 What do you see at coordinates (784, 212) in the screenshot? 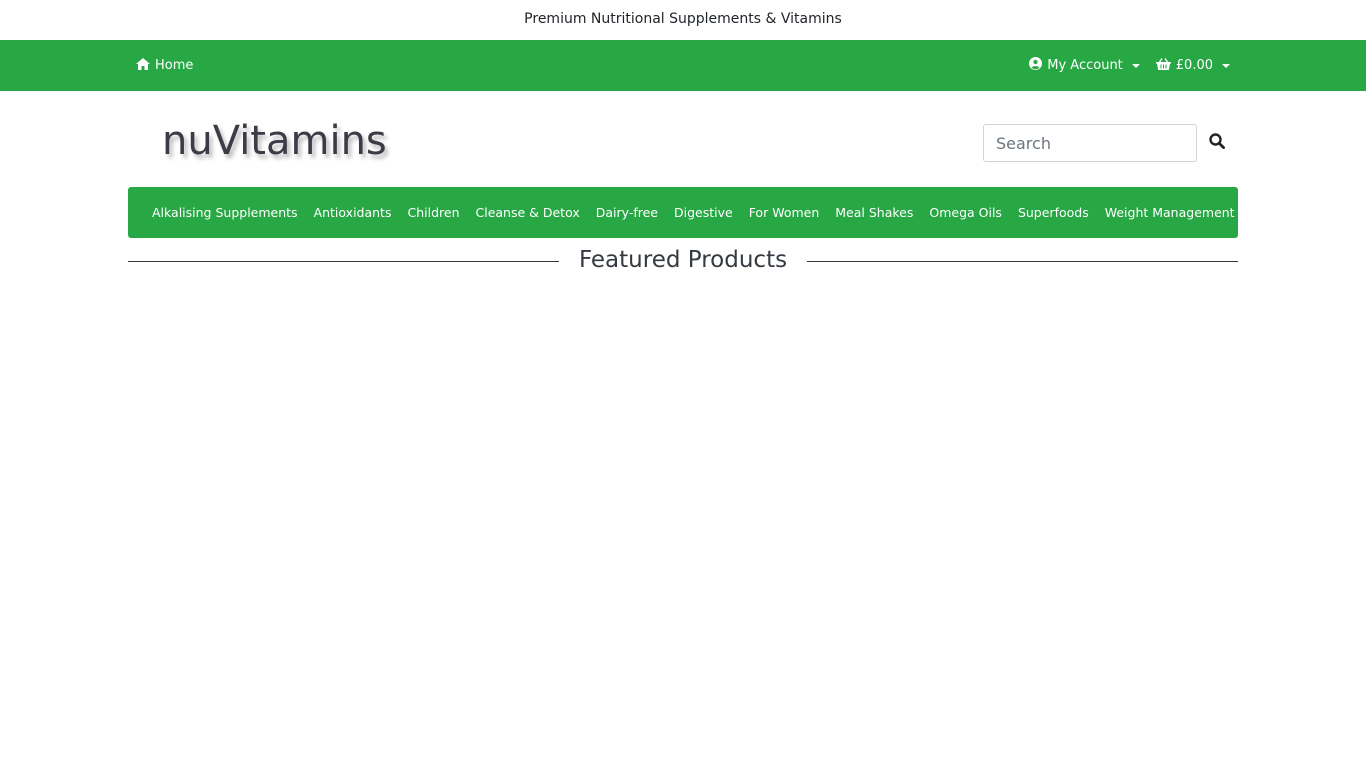
I see `category-for-women: For Women` at bounding box center [784, 212].